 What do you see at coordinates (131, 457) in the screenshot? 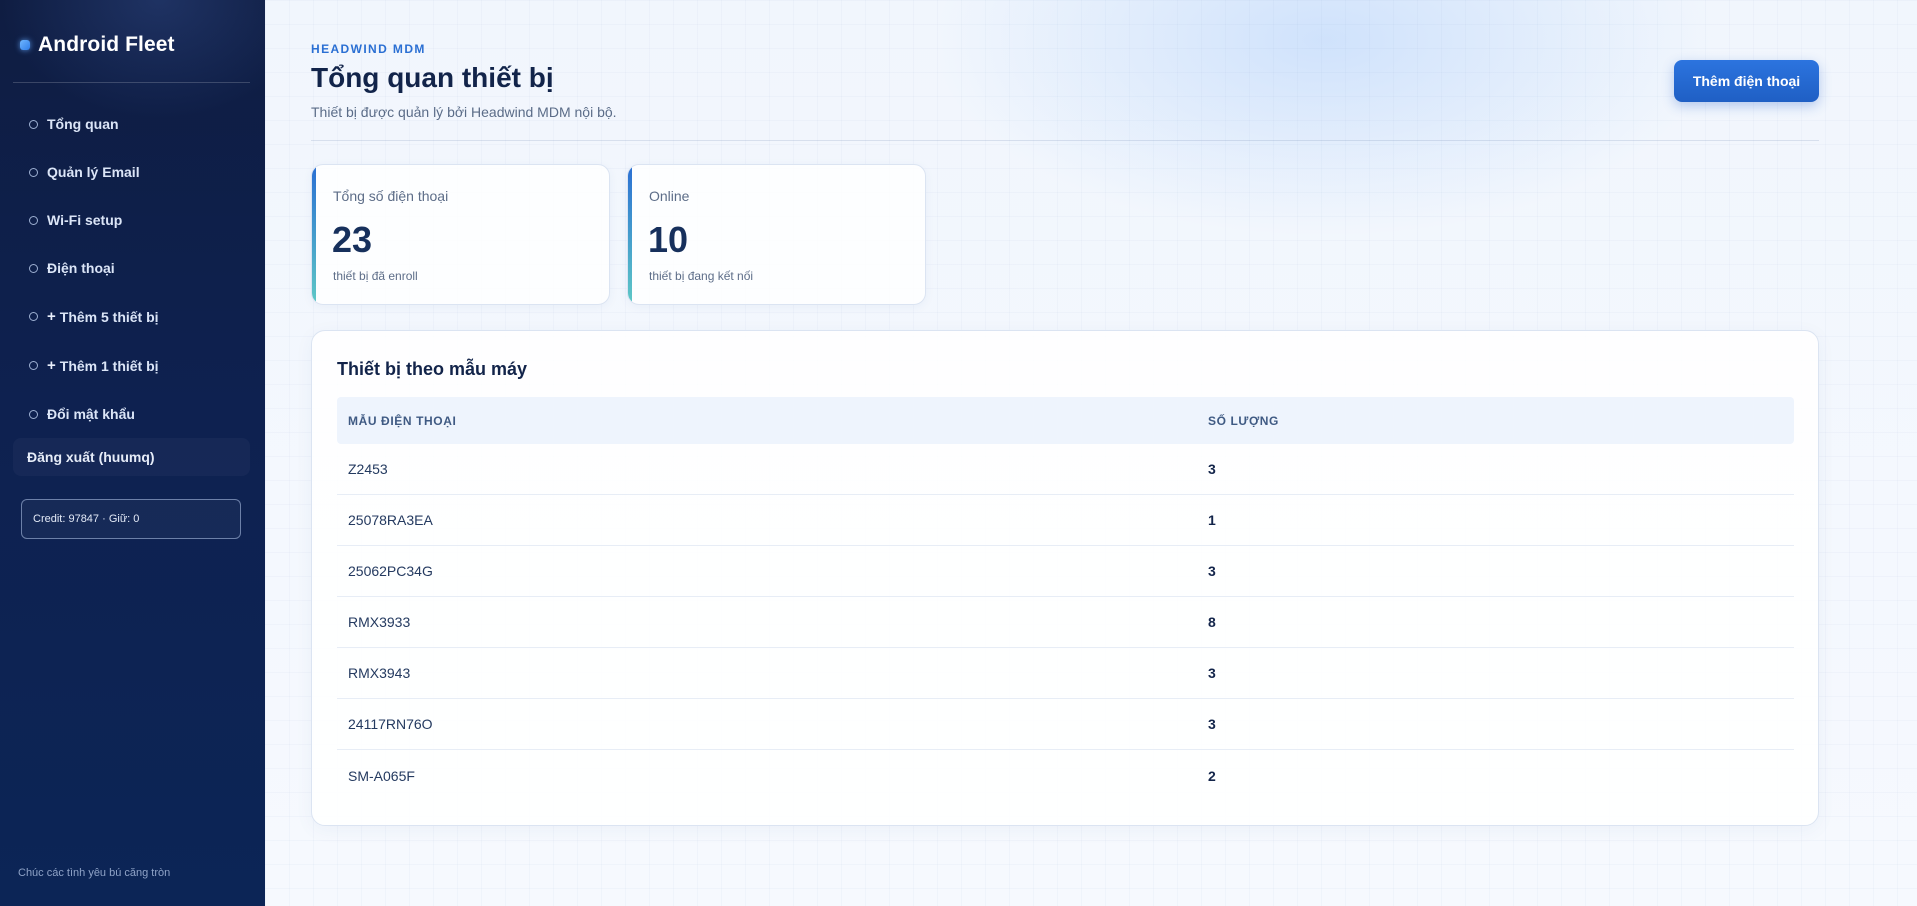
I see `logout-button: Đăng xuất (huumq)` at bounding box center [131, 457].